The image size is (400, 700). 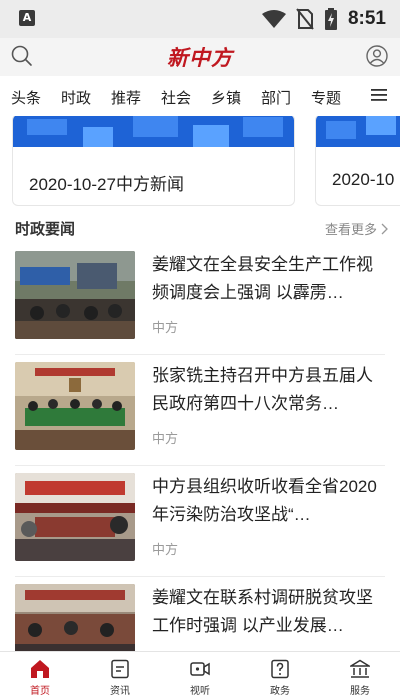 I want to click on view-more-label: 查看更多, so click(x=350, y=229).